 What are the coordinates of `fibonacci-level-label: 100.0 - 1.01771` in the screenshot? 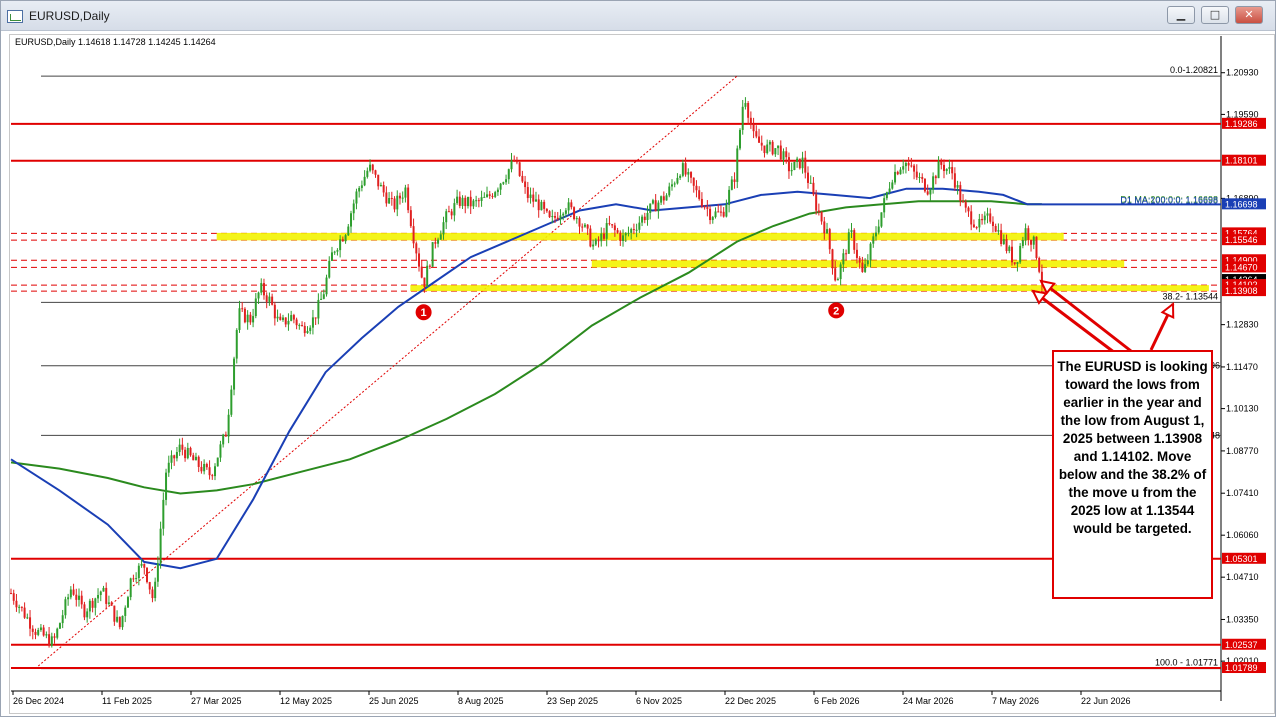 It's located at (1186, 663).